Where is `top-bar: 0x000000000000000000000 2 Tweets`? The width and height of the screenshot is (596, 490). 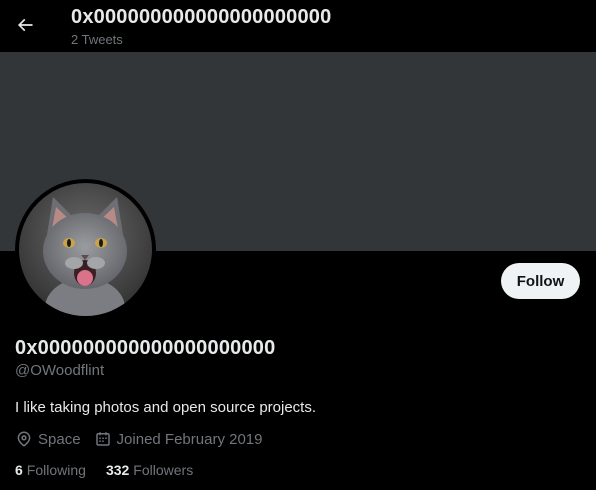
top-bar: 0x000000000000000000000 2 Tweets is located at coordinates (298, 26).